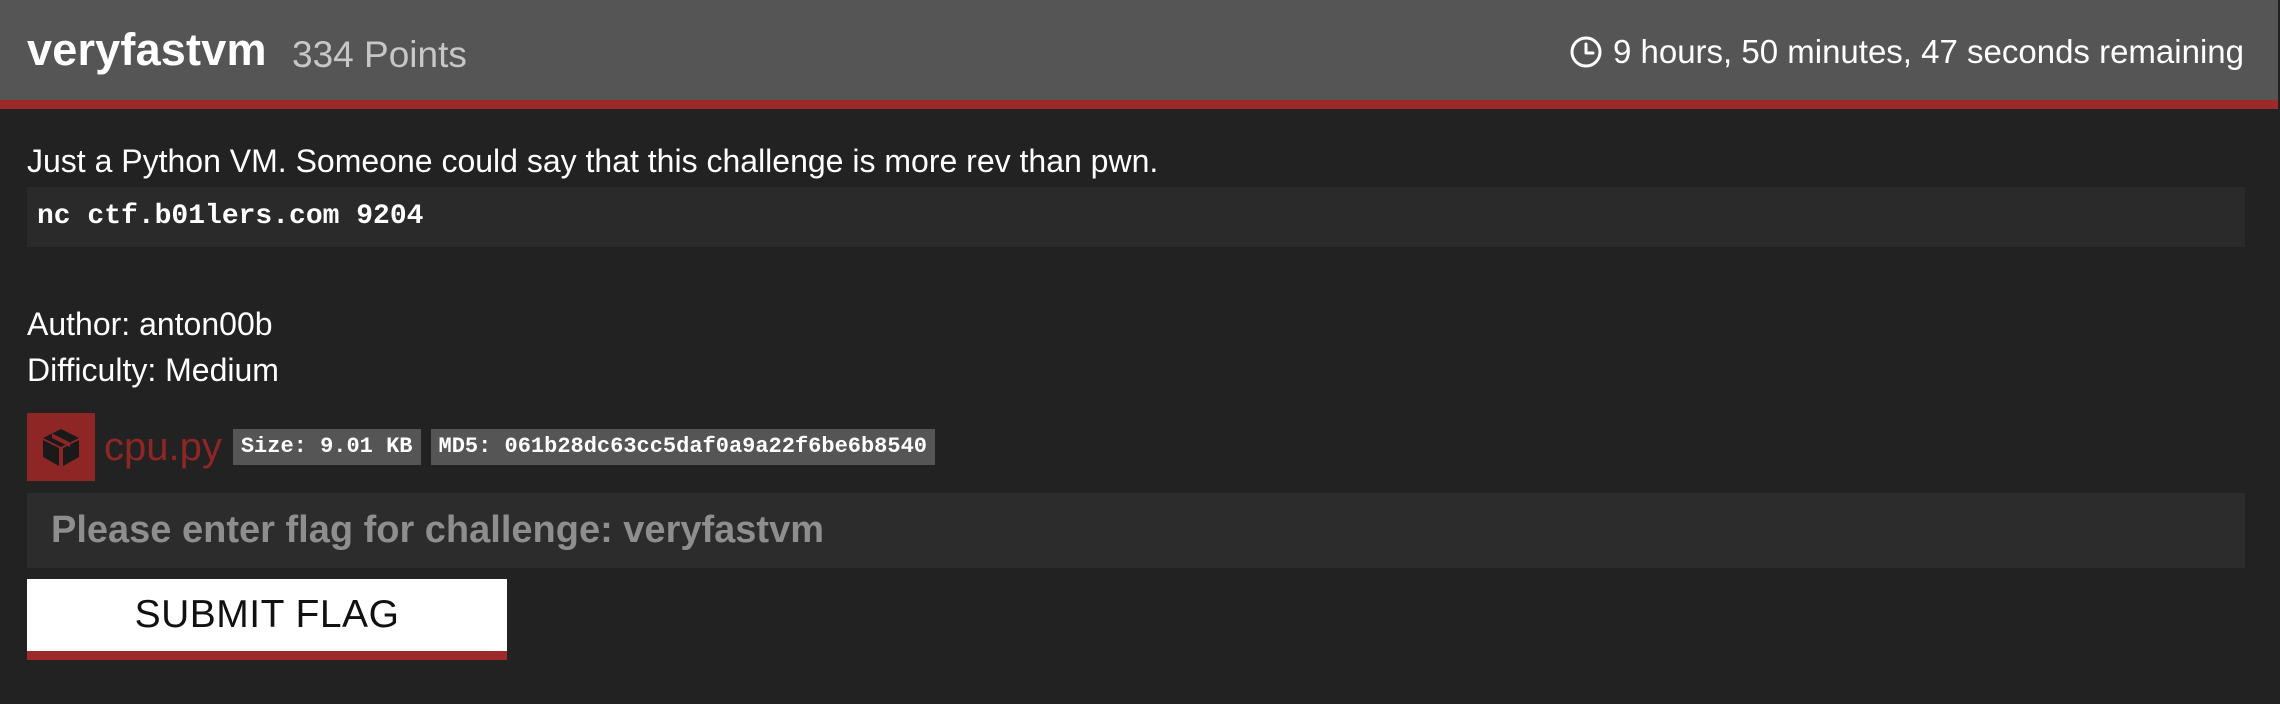  What do you see at coordinates (379, 54) in the screenshot?
I see `challenge-points: 334 Points` at bounding box center [379, 54].